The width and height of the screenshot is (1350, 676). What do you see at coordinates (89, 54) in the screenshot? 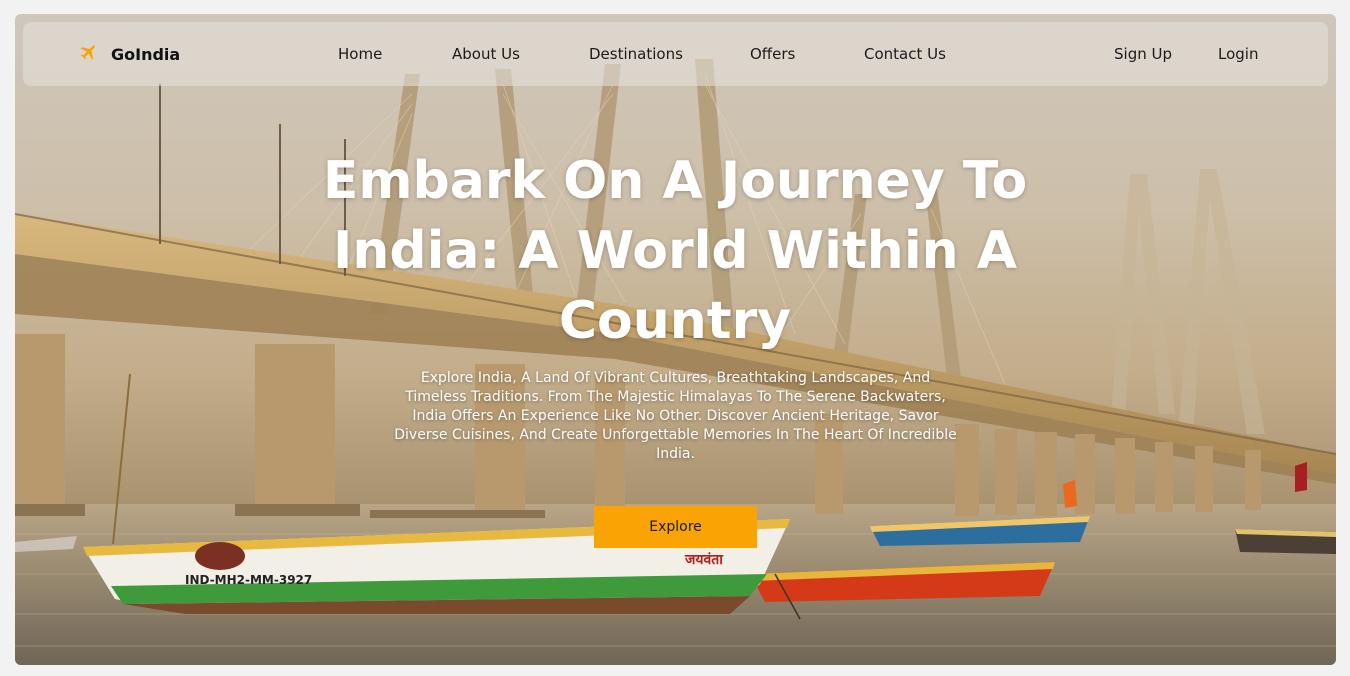
I see `airplane-icon` at bounding box center [89, 54].